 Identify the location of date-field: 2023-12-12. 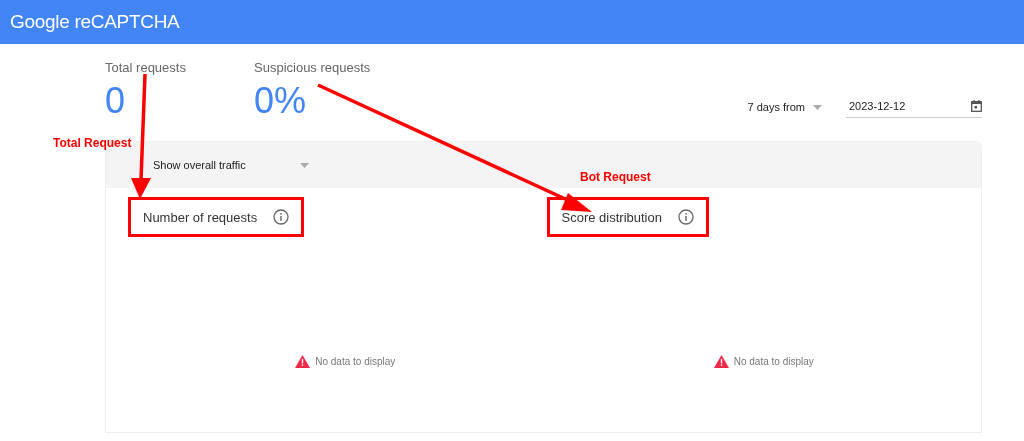
(914, 107).